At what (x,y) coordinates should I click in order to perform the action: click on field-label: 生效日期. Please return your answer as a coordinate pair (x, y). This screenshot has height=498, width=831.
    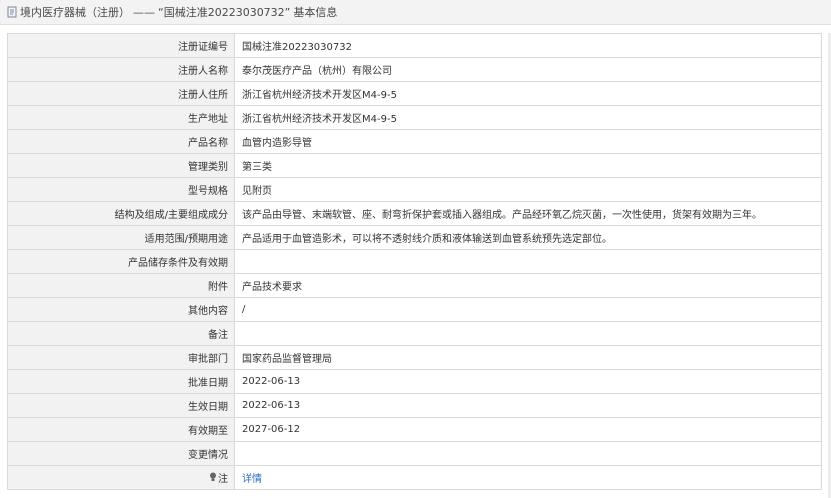
    Looking at the image, I should click on (121, 405).